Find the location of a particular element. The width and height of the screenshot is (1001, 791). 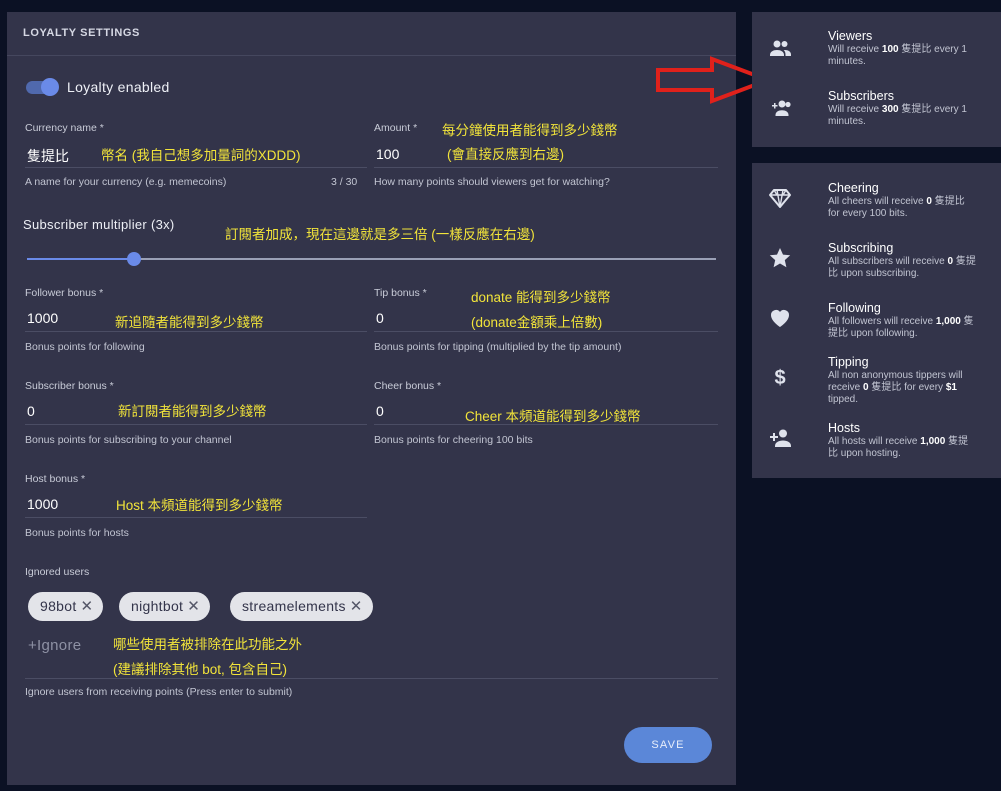

currency-note: 幣名 (我自己想多加量詞的XDDD) is located at coordinates (201, 155).